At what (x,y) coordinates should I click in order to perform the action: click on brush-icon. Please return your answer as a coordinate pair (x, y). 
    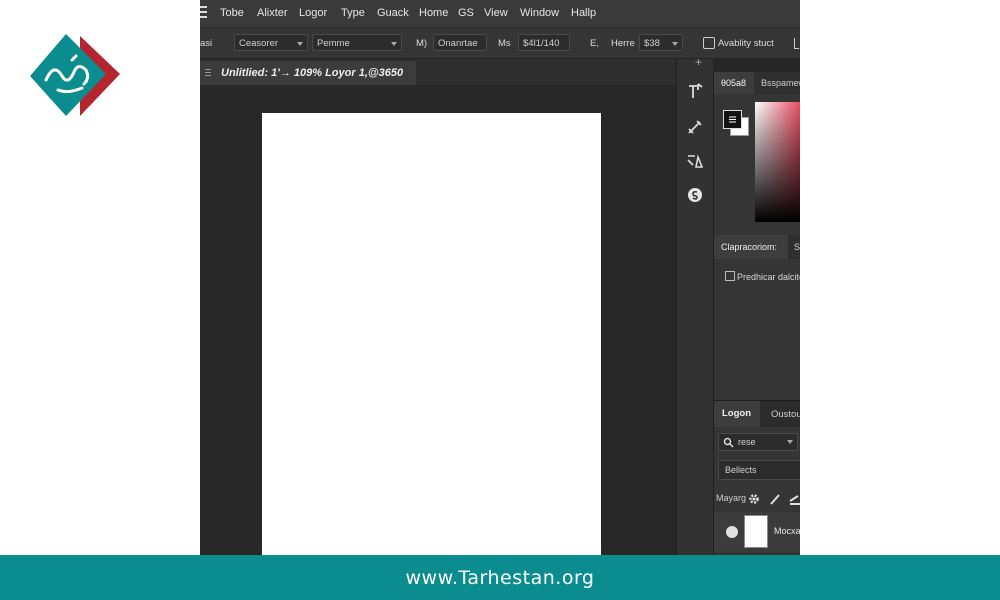
    Looking at the image, I should click on (775, 499).